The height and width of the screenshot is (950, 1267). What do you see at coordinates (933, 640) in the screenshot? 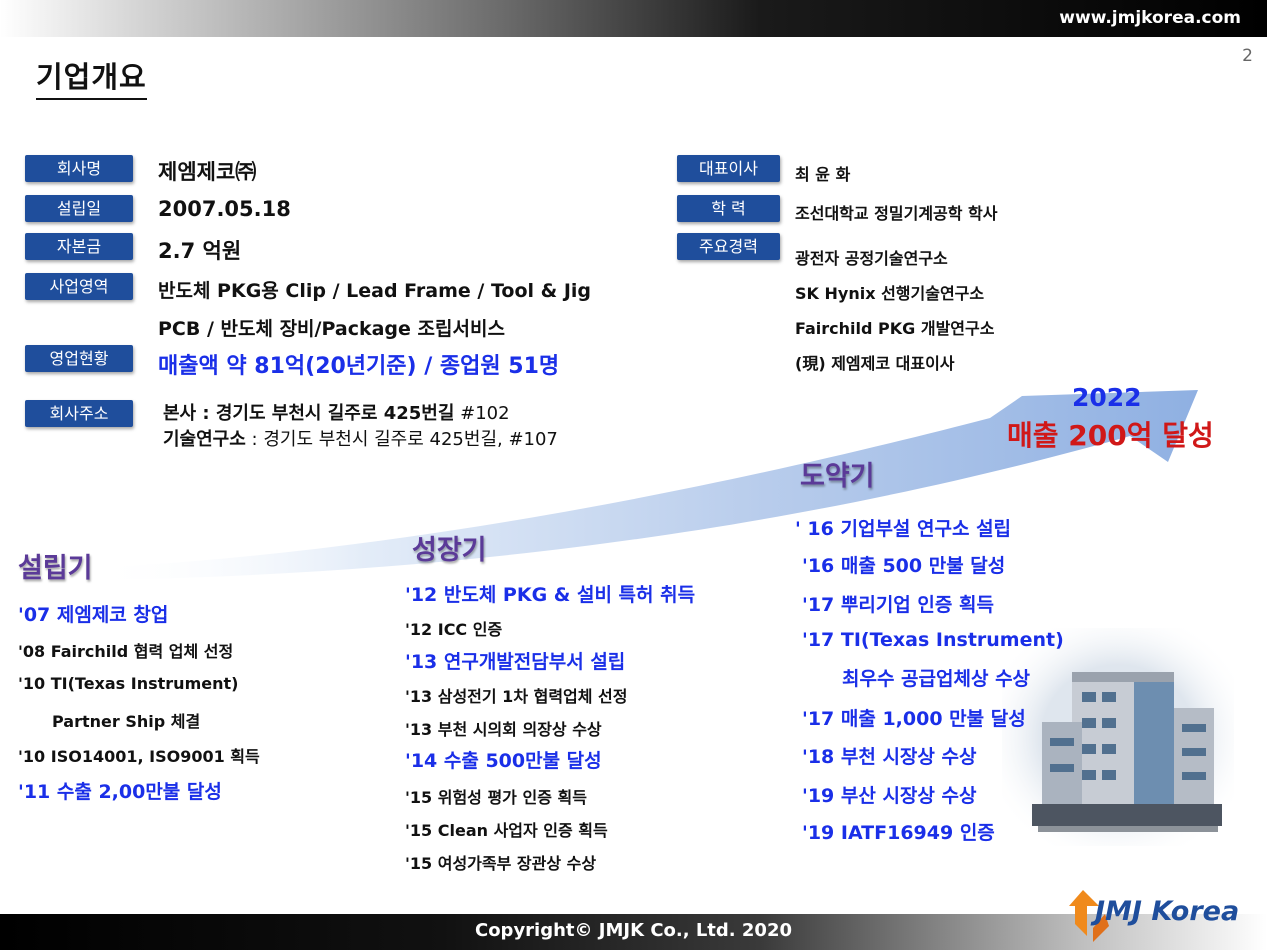
I see `history-item: '17 TI(Texas Instrument)` at bounding box center [933, 640].